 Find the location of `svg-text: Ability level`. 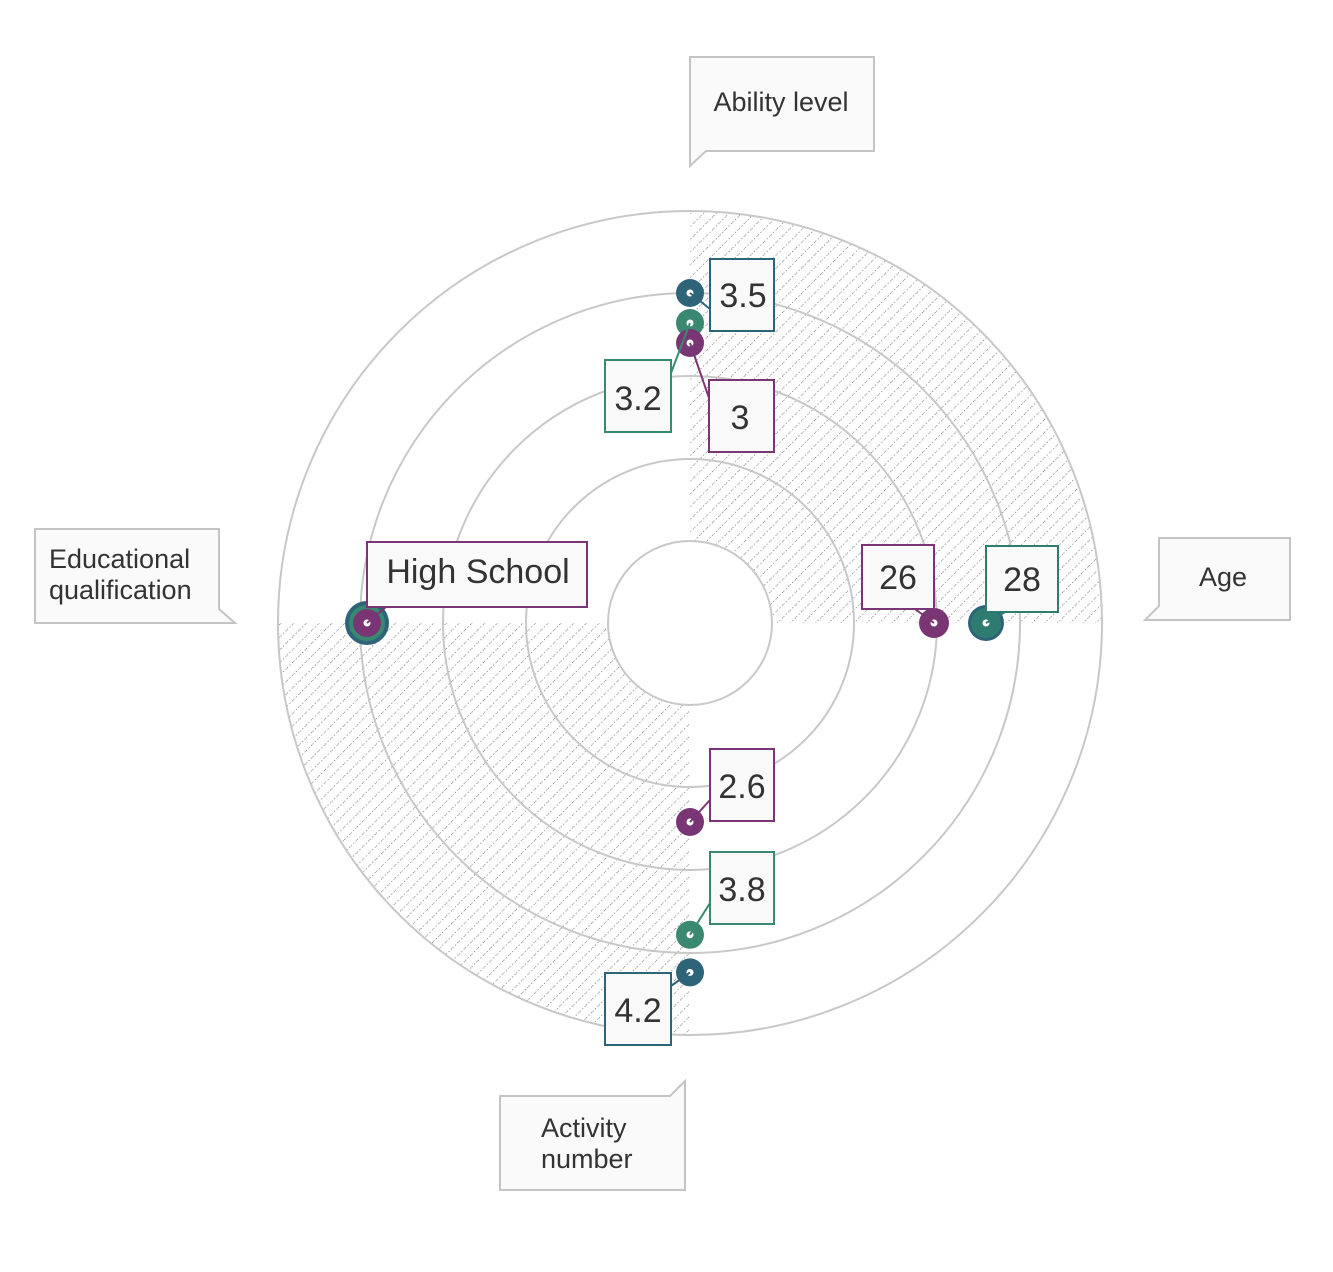

svg-text: Ability level is located at coordinates (780, 102).